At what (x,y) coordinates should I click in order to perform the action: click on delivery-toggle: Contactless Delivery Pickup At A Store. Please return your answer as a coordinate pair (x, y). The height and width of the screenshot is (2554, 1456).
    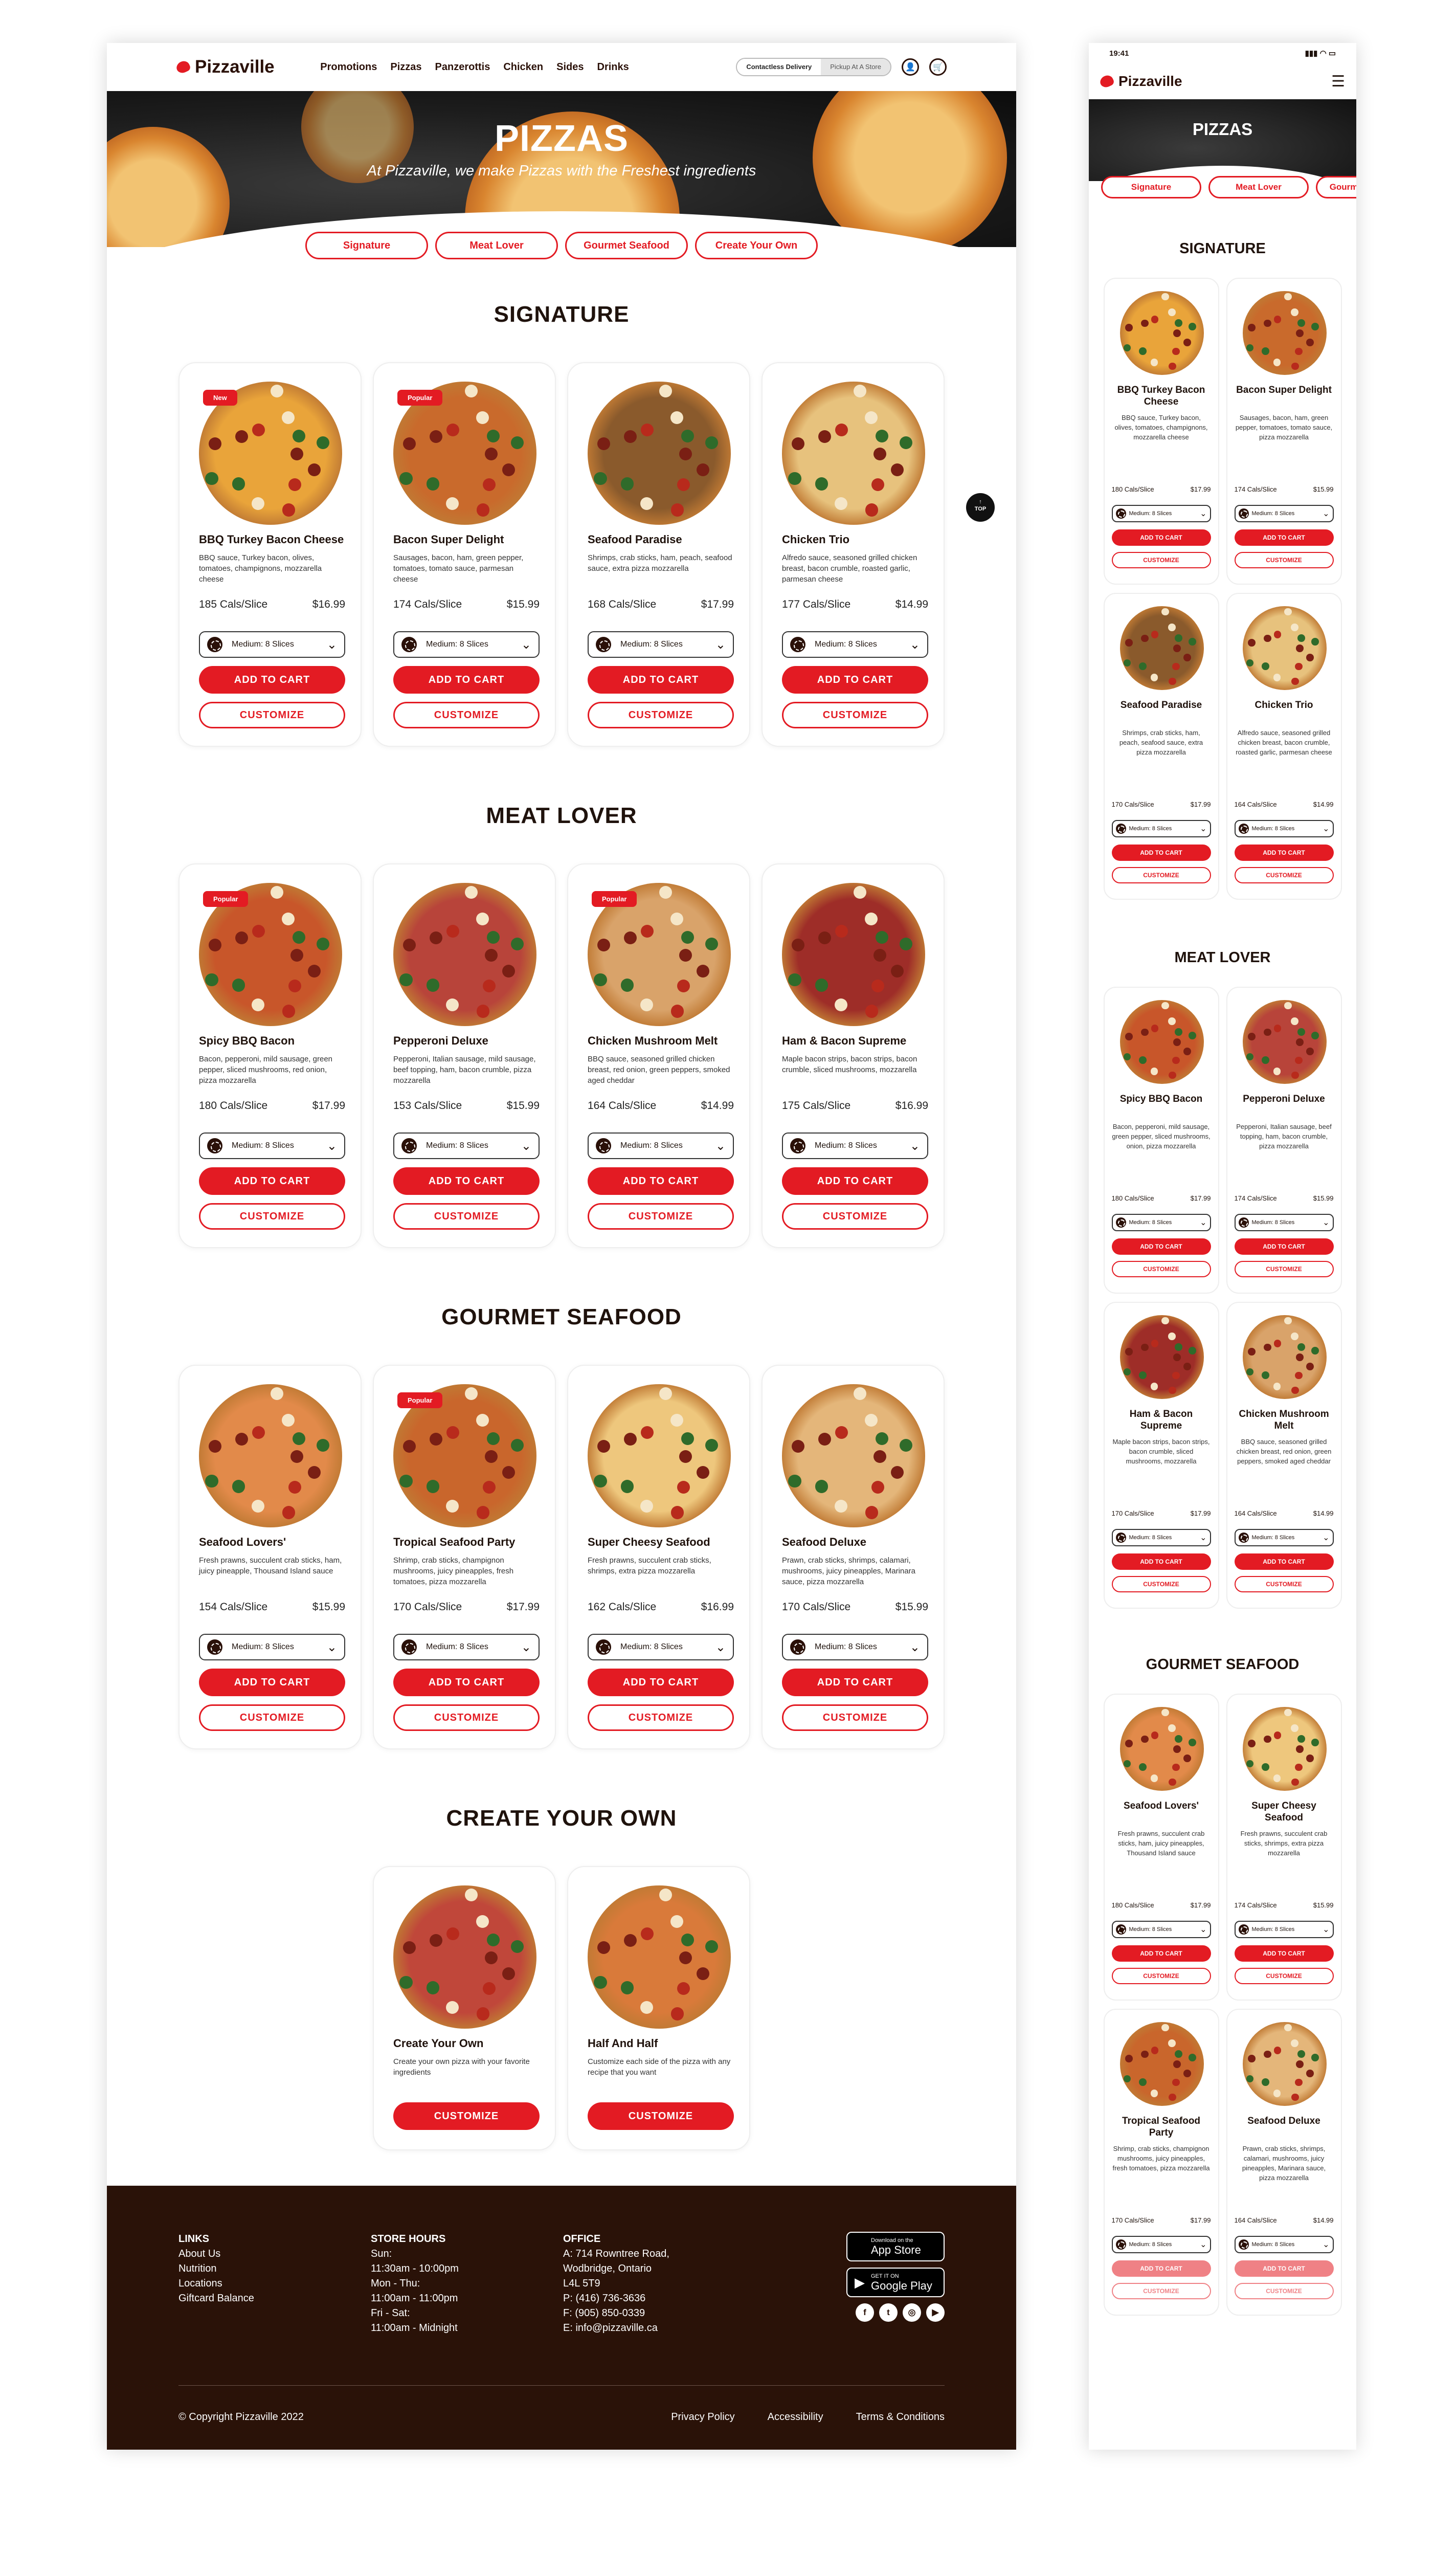
    Looking at the image, I should click on (813, 67).